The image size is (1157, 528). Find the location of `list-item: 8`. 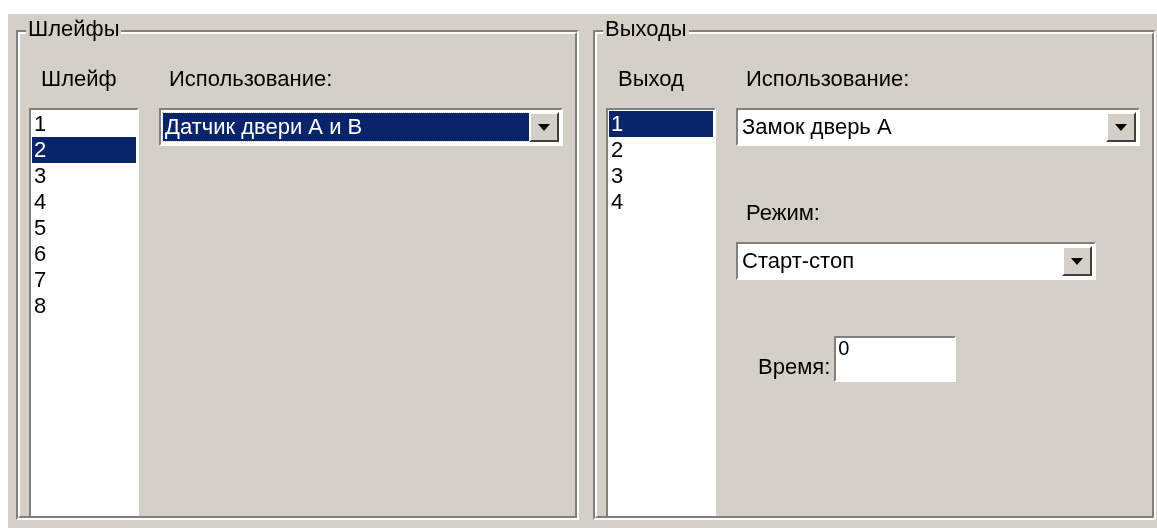

list-item: 8 is located at coordinates (84, 306).